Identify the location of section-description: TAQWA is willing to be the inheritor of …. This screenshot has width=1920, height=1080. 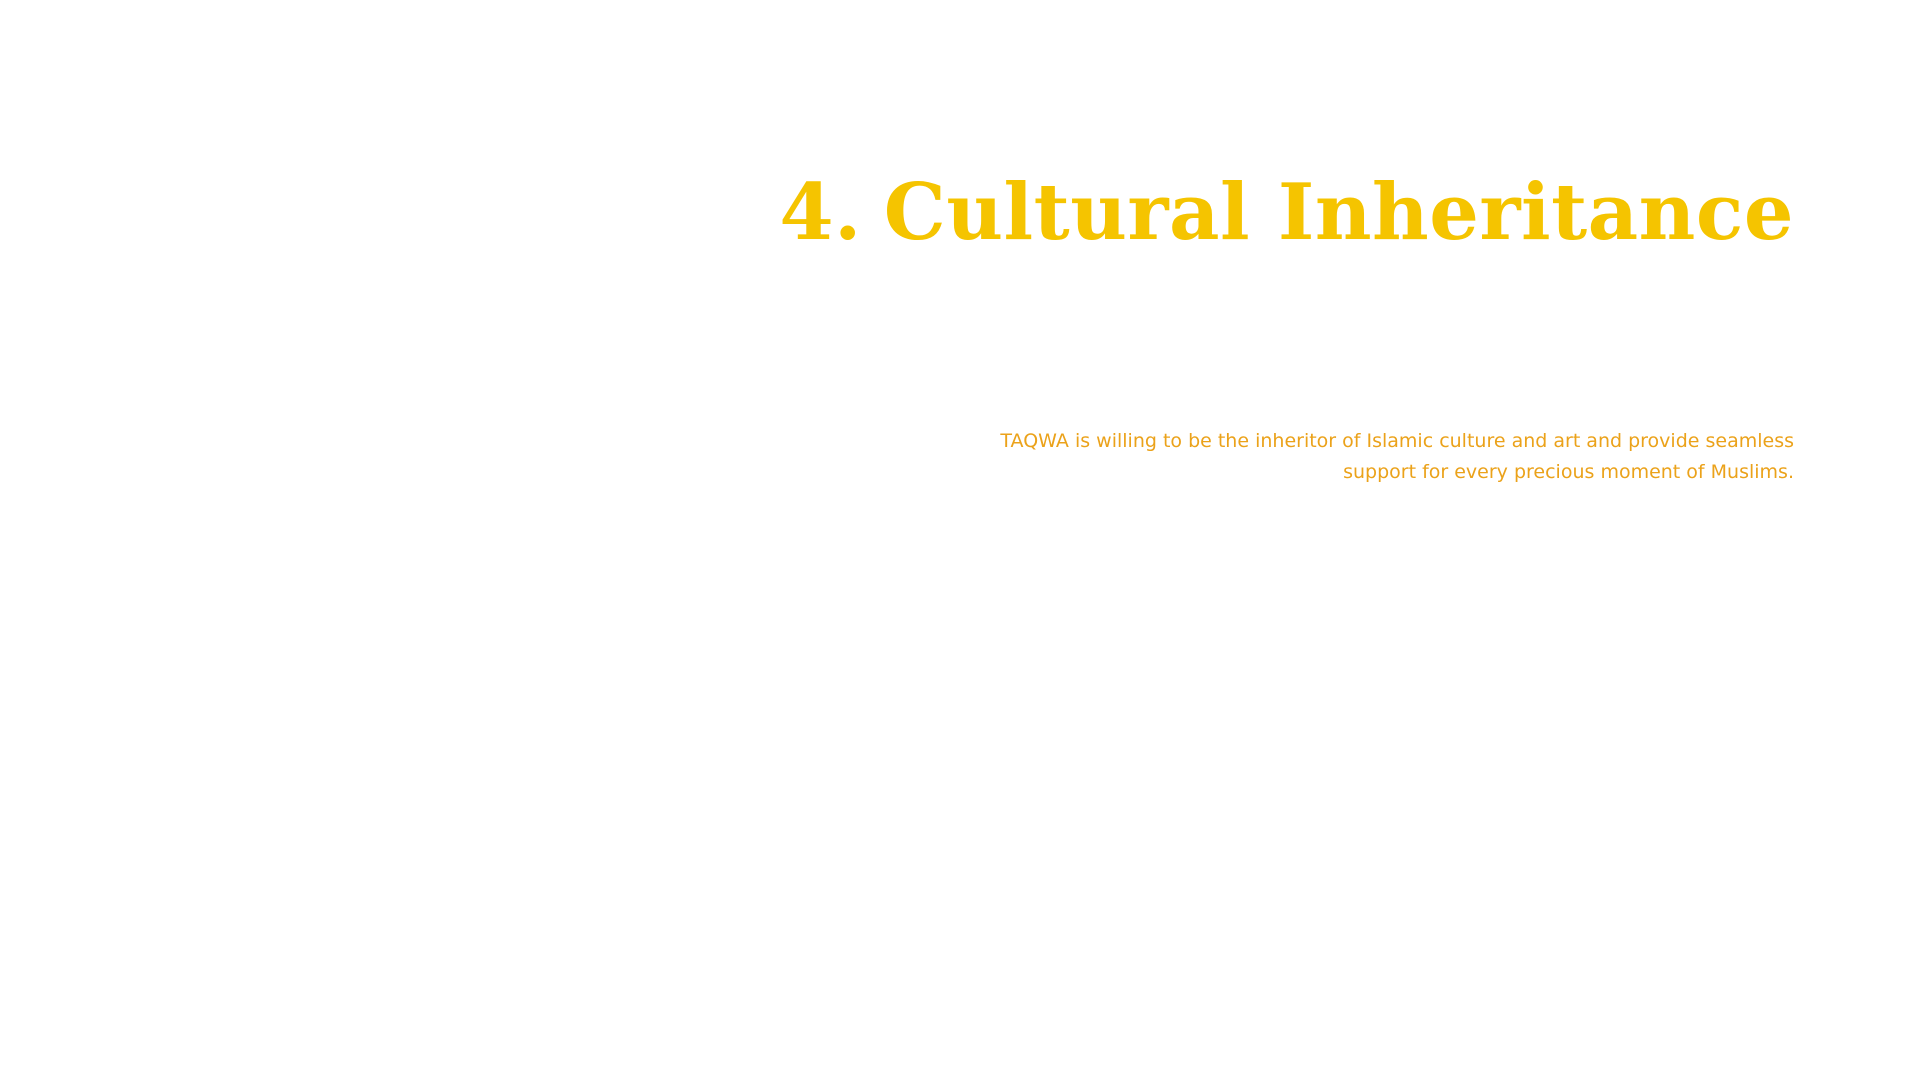
(1397, 456).